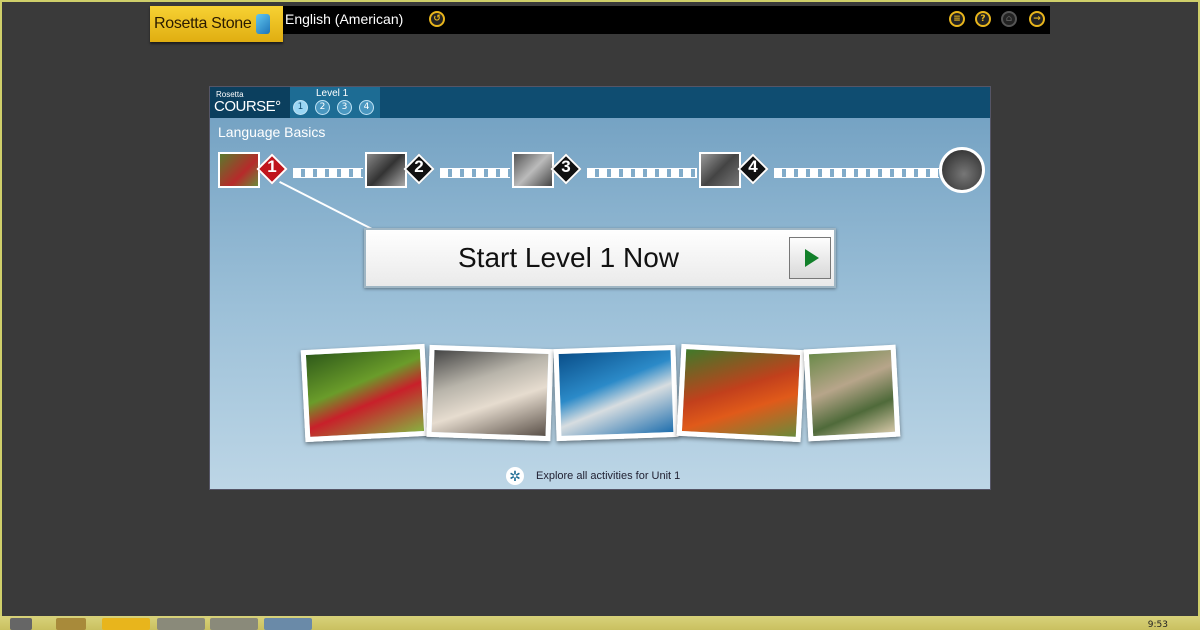  What do you see at coordinates (272, 132) in the screenshot?
I see `section-title: Language Basics` at bounding box center [272, 132].